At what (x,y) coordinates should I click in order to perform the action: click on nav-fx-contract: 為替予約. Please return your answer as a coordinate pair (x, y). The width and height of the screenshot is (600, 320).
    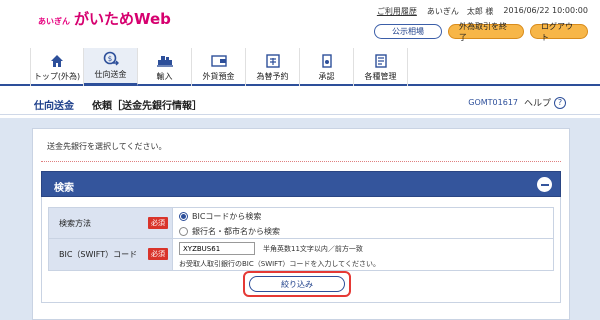
    Looking at the image, I should click on (273, 67).